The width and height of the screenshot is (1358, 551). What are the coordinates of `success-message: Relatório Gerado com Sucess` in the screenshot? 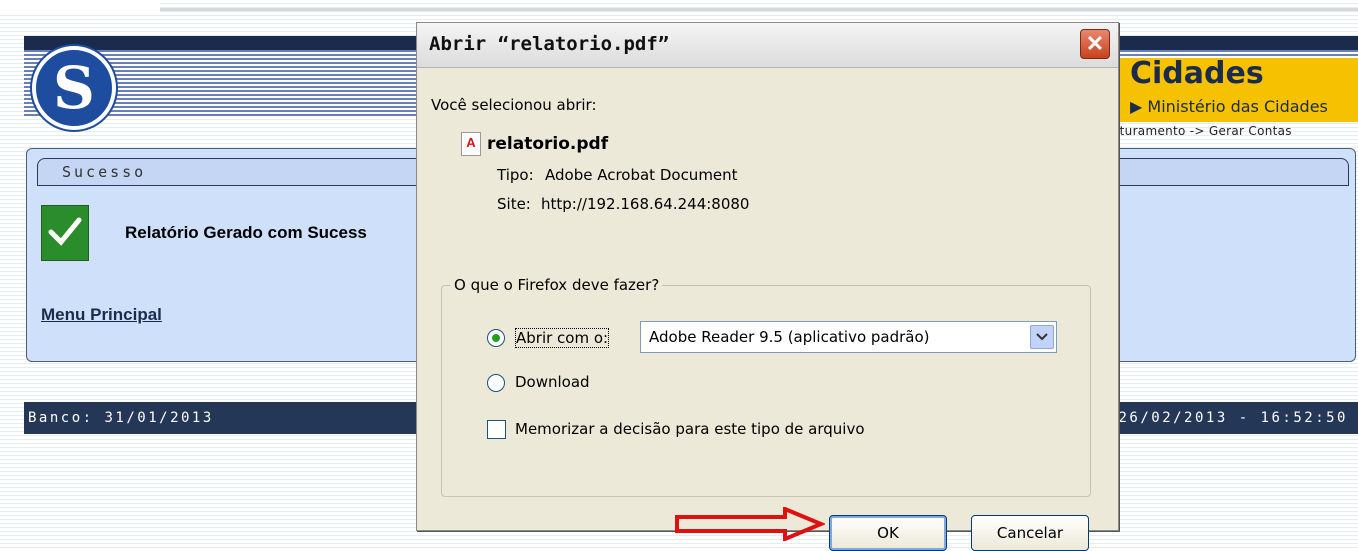 It's located at (246, 232).